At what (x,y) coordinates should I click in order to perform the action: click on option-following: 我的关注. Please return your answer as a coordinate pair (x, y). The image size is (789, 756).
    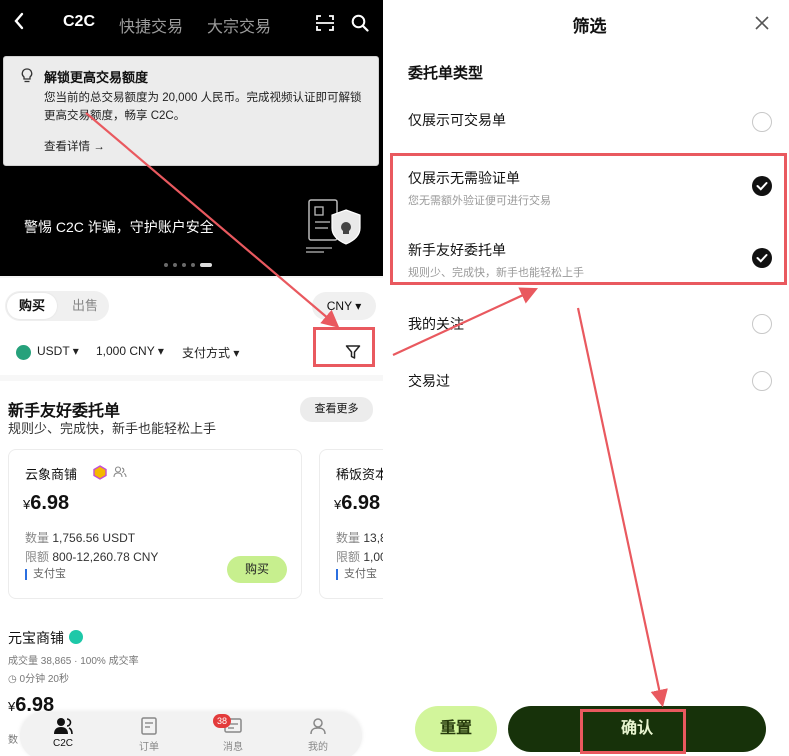
    Looking at the image, I should click on (593, 324).